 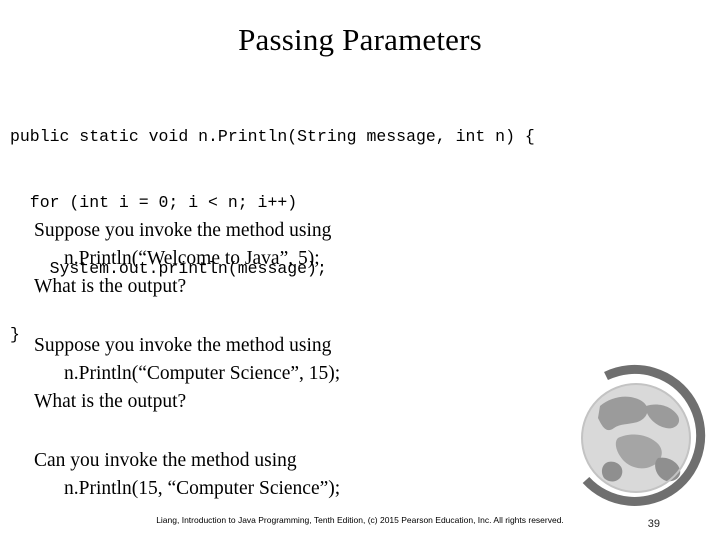 What do you see at coordinates (154, 202) in the screenshot?
I see `code-line: for (int i = 0; i < n; i++)` at bounding box center [154, 202].